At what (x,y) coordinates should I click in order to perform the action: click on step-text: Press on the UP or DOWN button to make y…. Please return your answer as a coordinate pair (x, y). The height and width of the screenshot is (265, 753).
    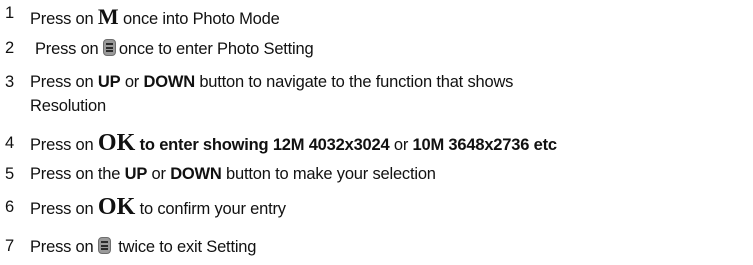
    Looking at the image, I should click on (233, 174).